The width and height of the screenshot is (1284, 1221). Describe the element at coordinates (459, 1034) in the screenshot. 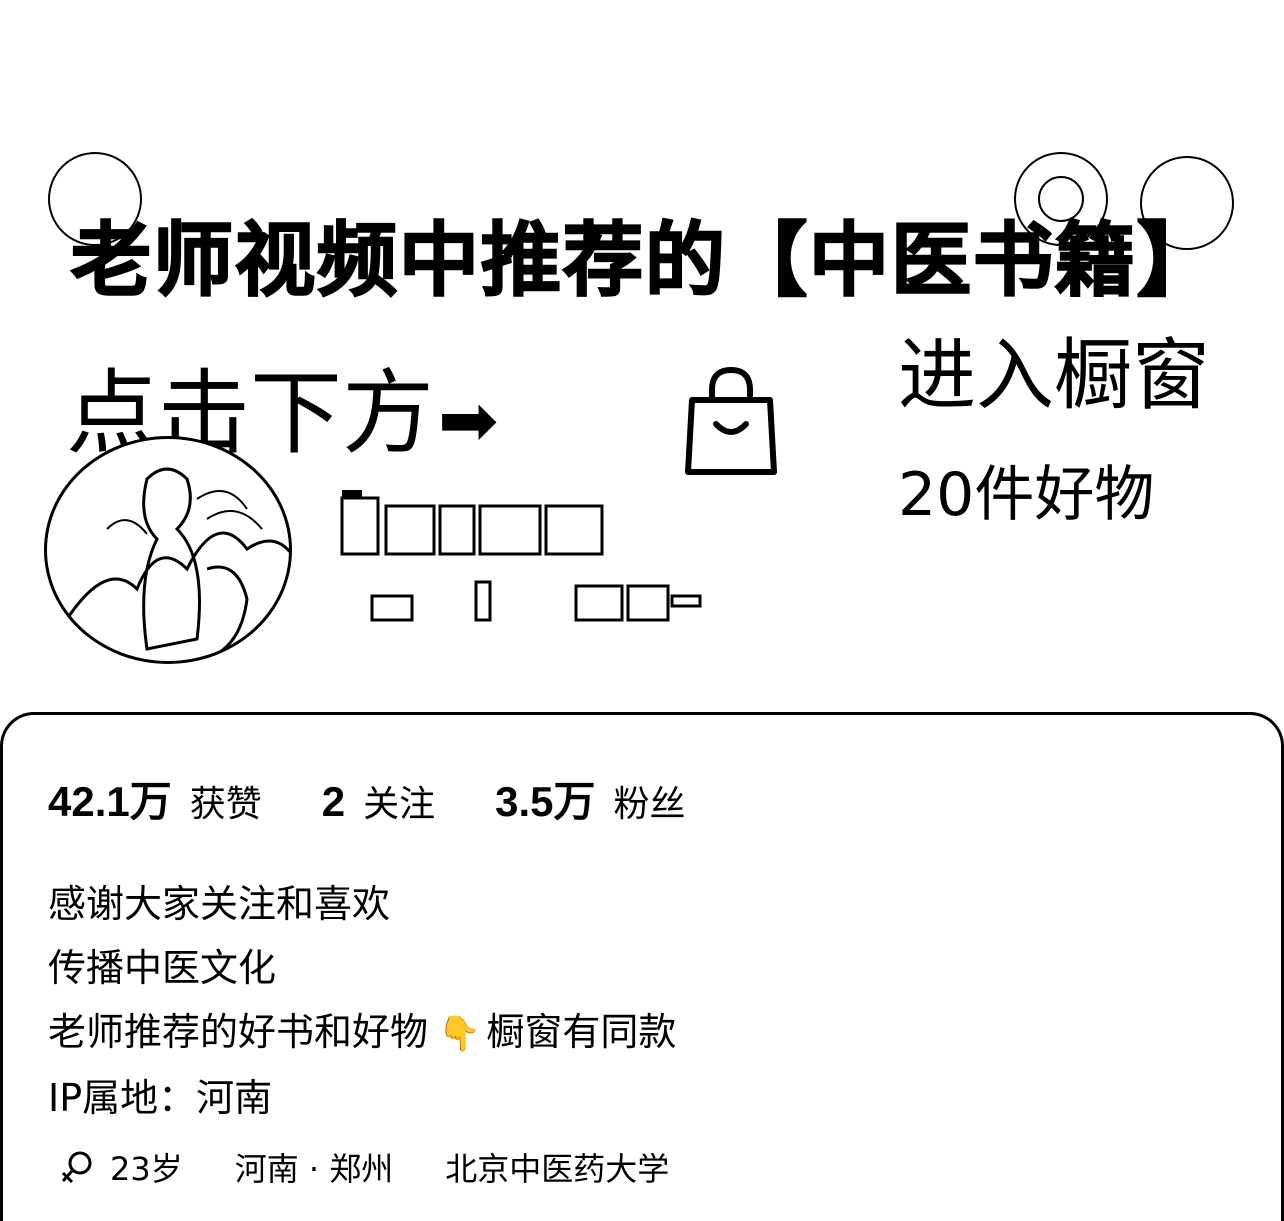

I see `pointing-down-icon: 👇` at that location.